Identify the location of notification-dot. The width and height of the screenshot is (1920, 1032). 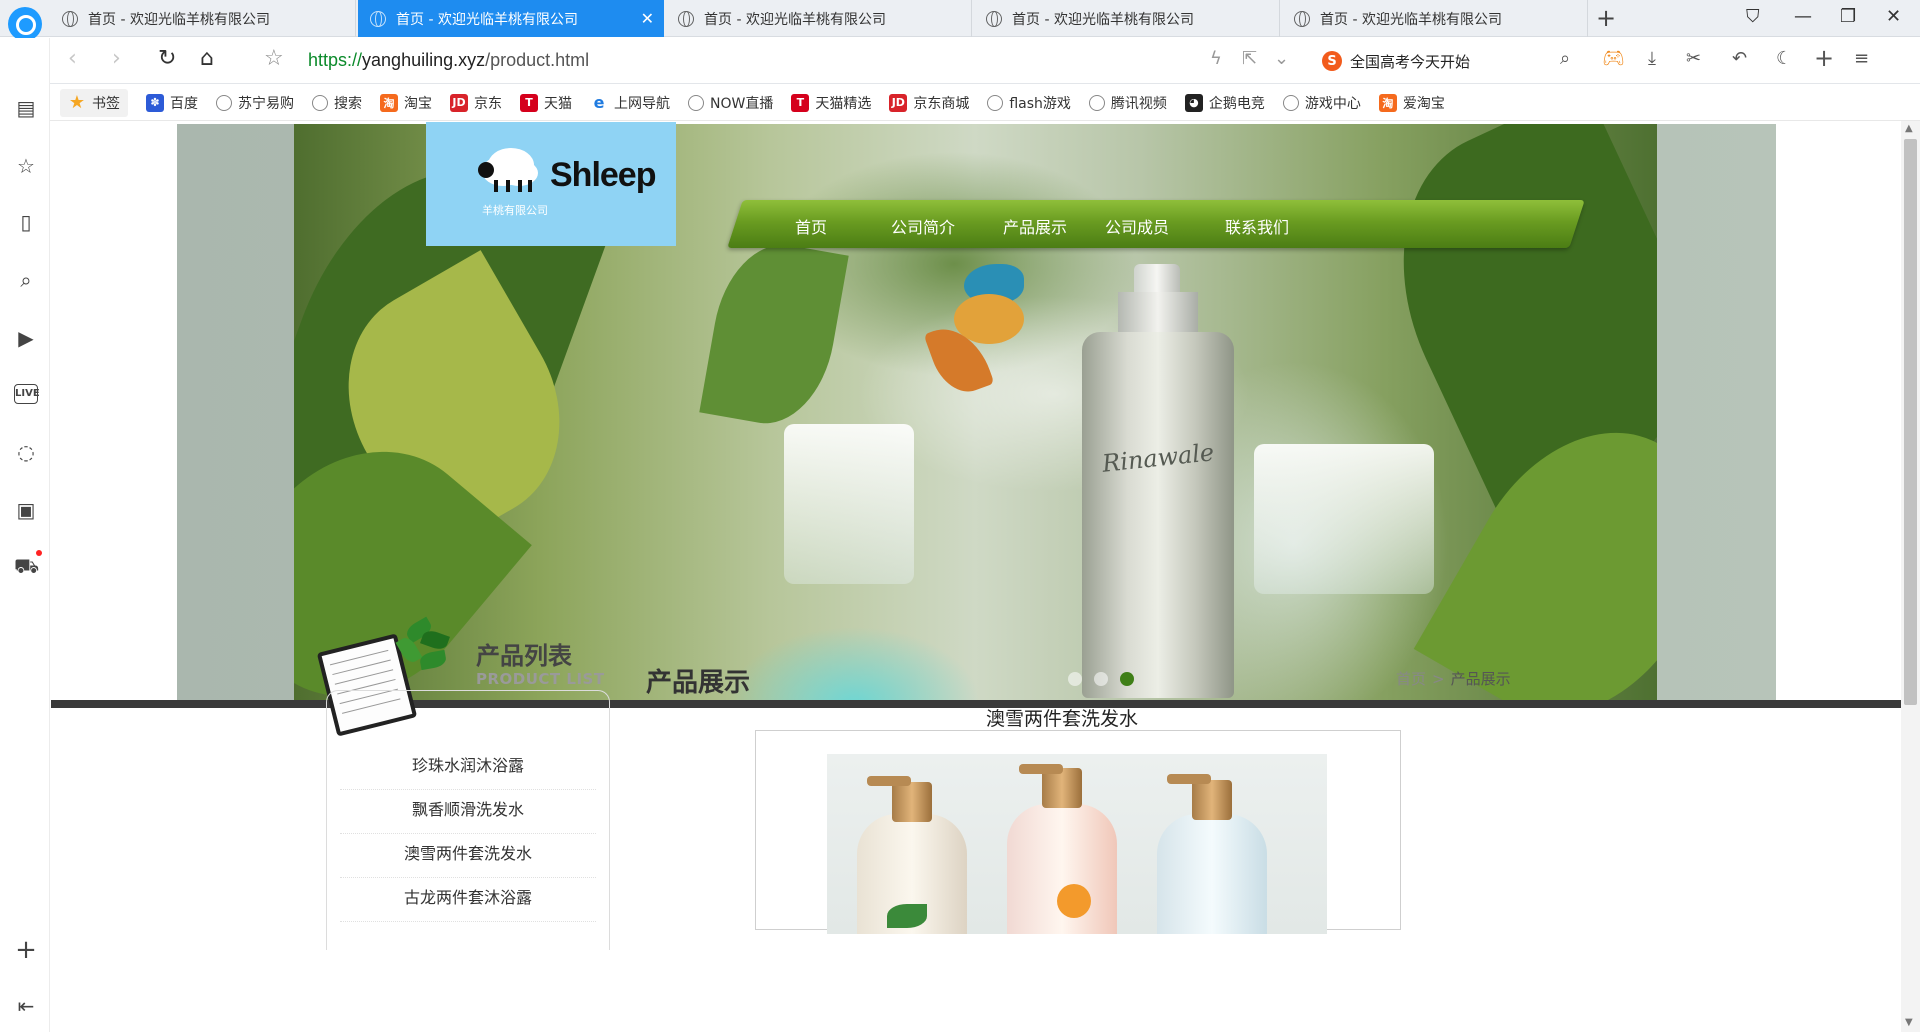
(39, 553).